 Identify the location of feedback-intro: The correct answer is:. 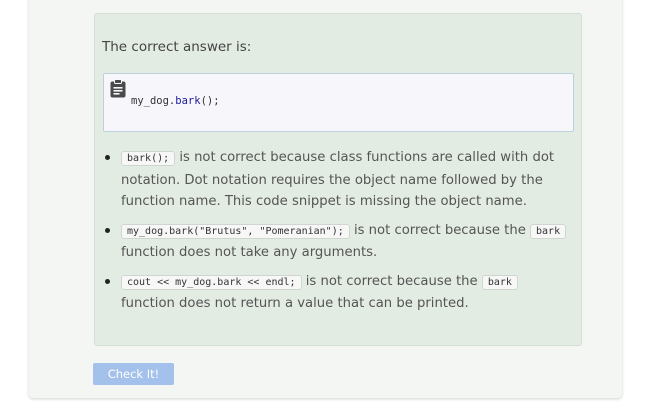
(177, 47).